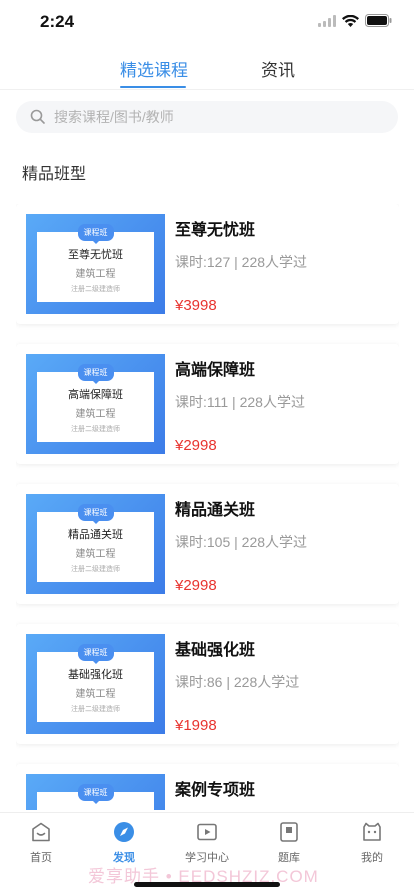 The height and width of the screenshot is (896, 414). Describe the element at coordinates (154, 68) in the screenshot. I see `tab-selected-courses: 精选课程` at that location.